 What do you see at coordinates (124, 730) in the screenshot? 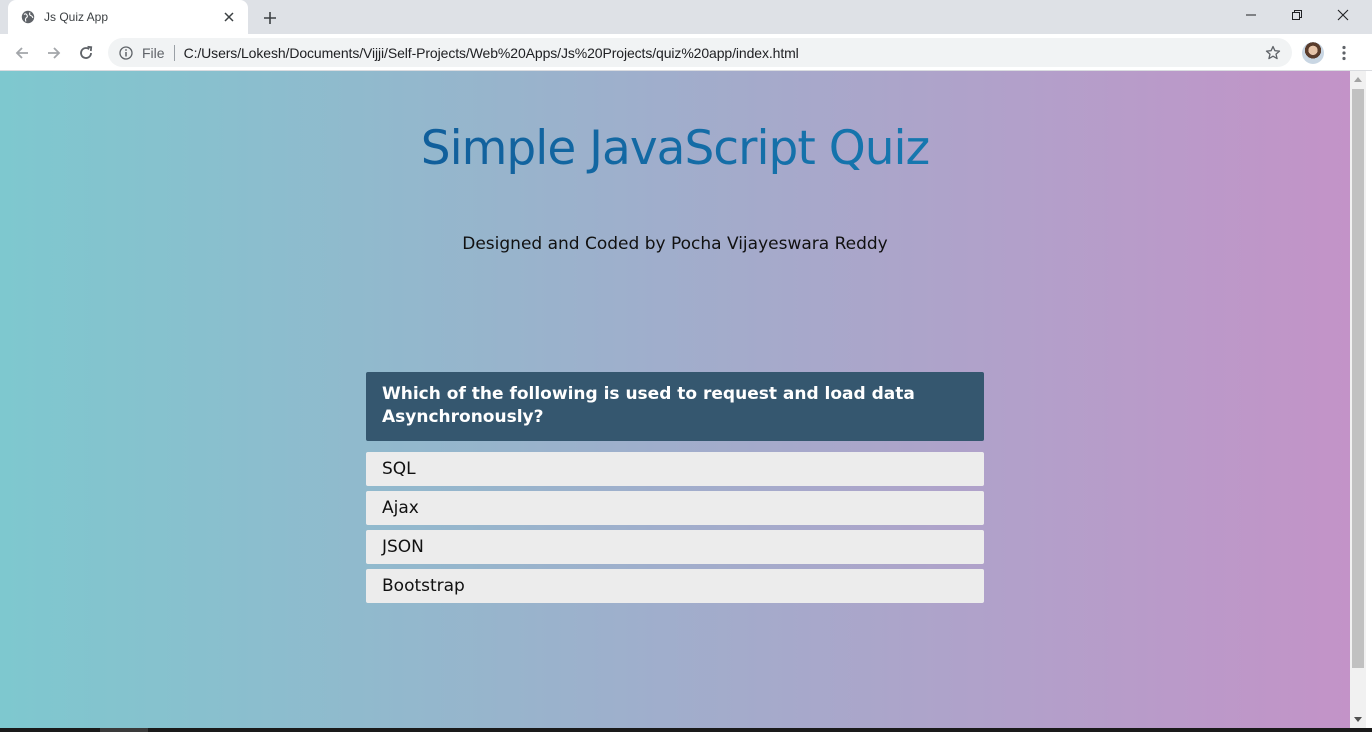
I see `taskbar-item` at bounding box center [124, 730].